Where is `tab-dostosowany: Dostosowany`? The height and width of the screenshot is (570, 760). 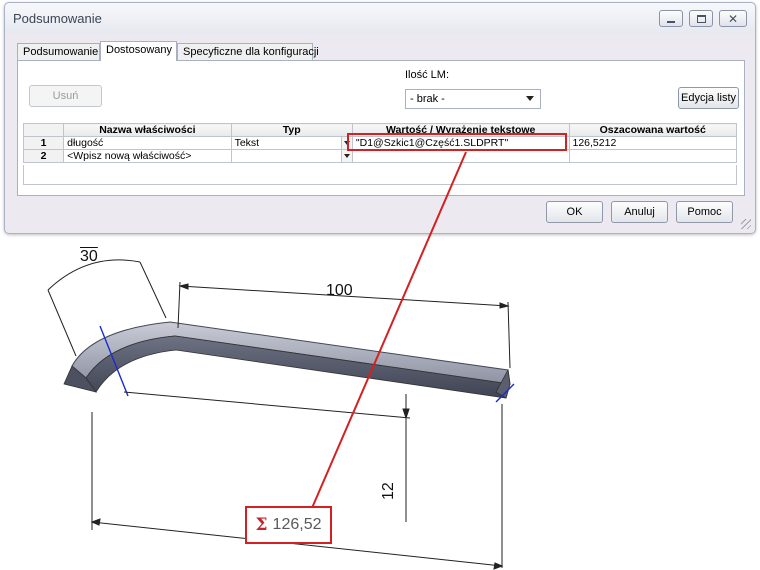 tab-dostosowany: Dostosowany is located at coordinates (138, 51).